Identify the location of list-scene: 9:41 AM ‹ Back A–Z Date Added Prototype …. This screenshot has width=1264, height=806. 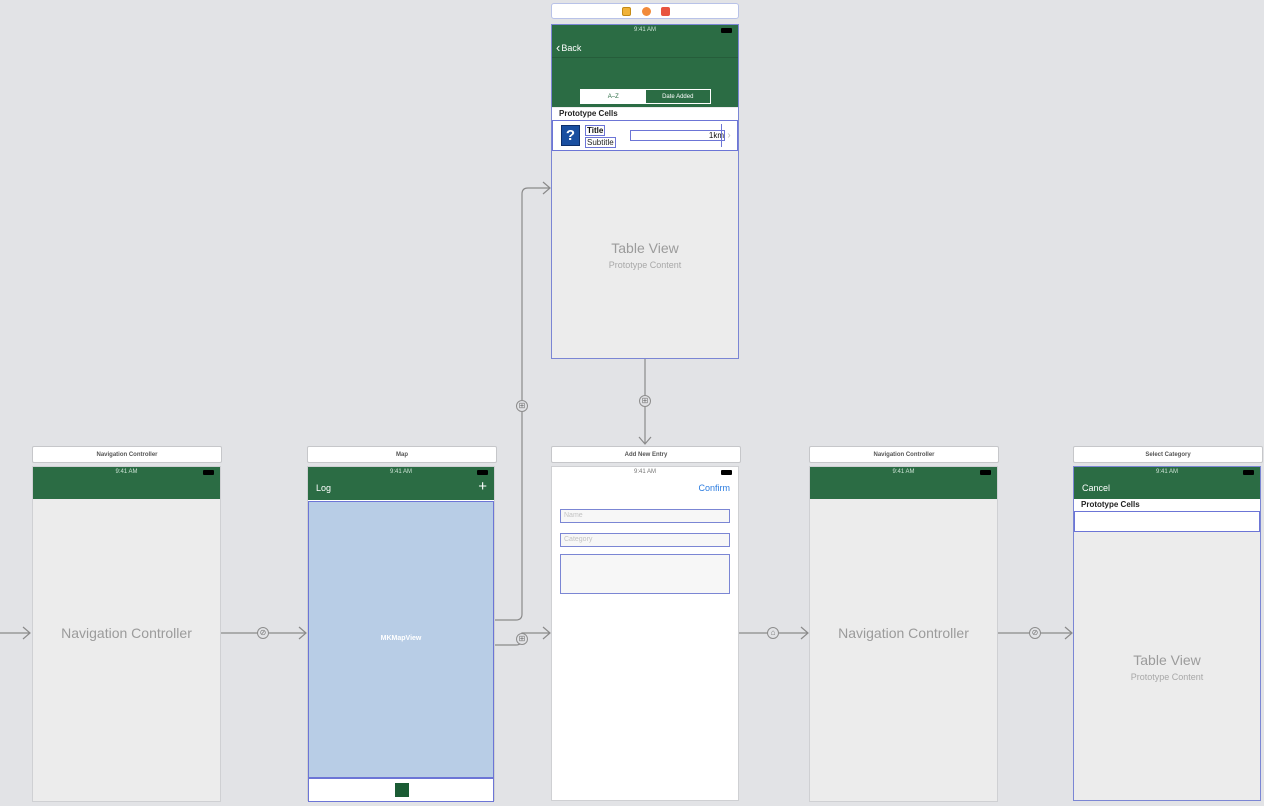
(645, 191).